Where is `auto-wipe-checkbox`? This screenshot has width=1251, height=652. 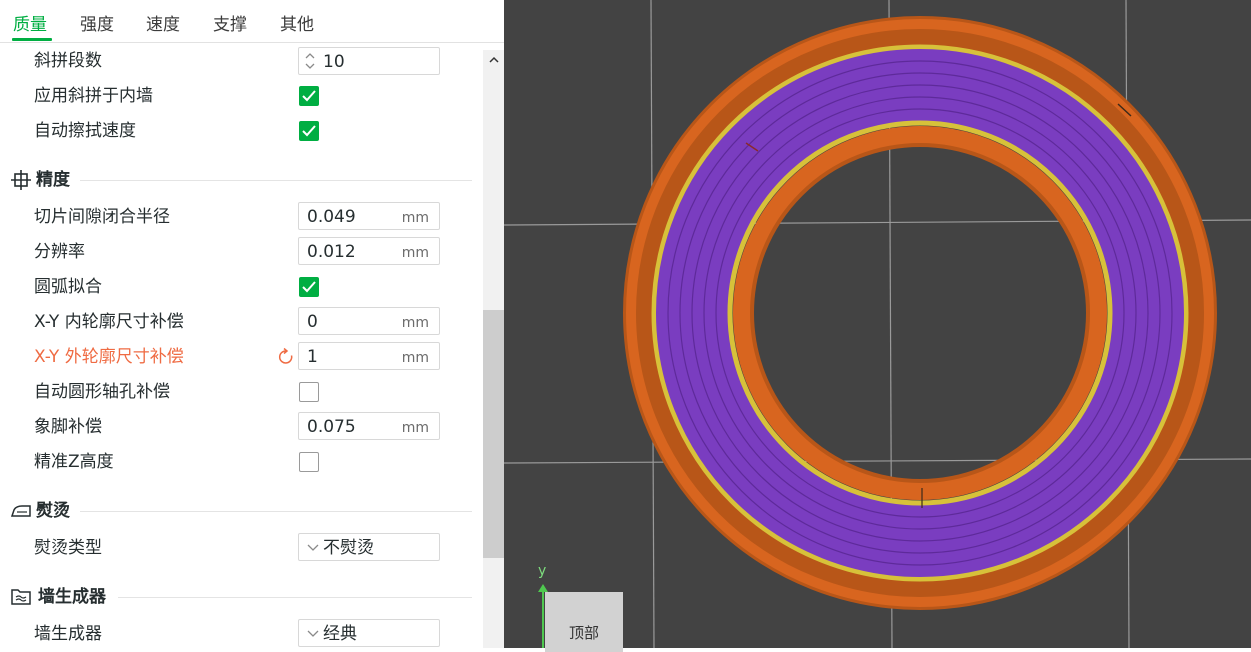 auto-wipe-checkbox is located at coordinates (309, 131).